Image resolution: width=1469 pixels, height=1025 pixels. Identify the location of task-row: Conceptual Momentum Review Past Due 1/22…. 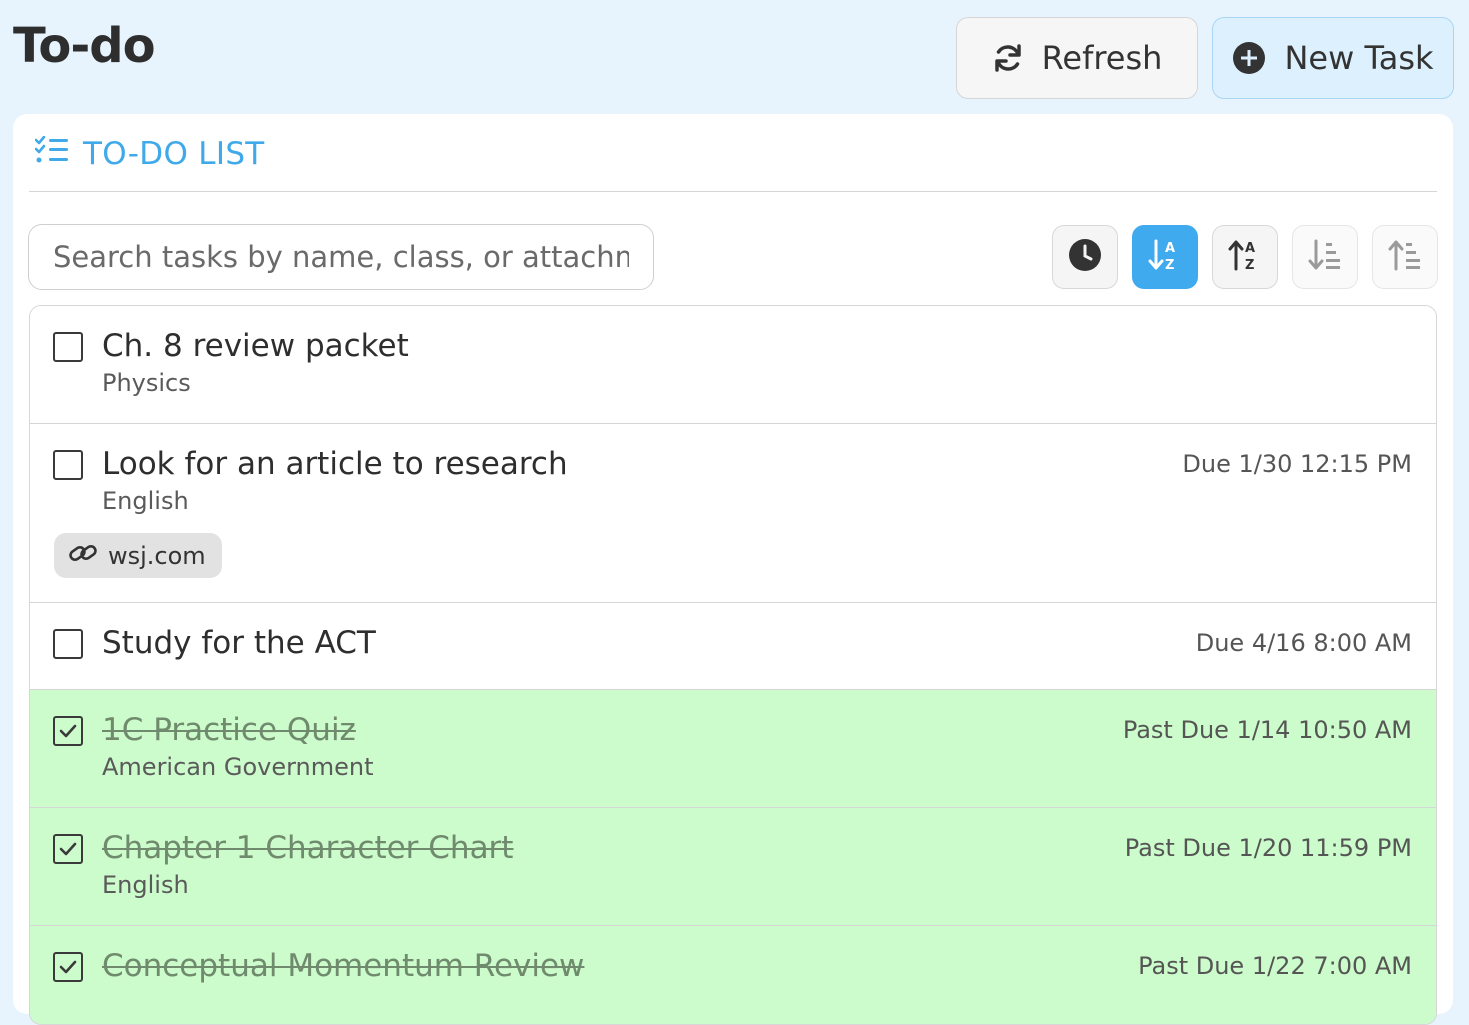
(733, 975).